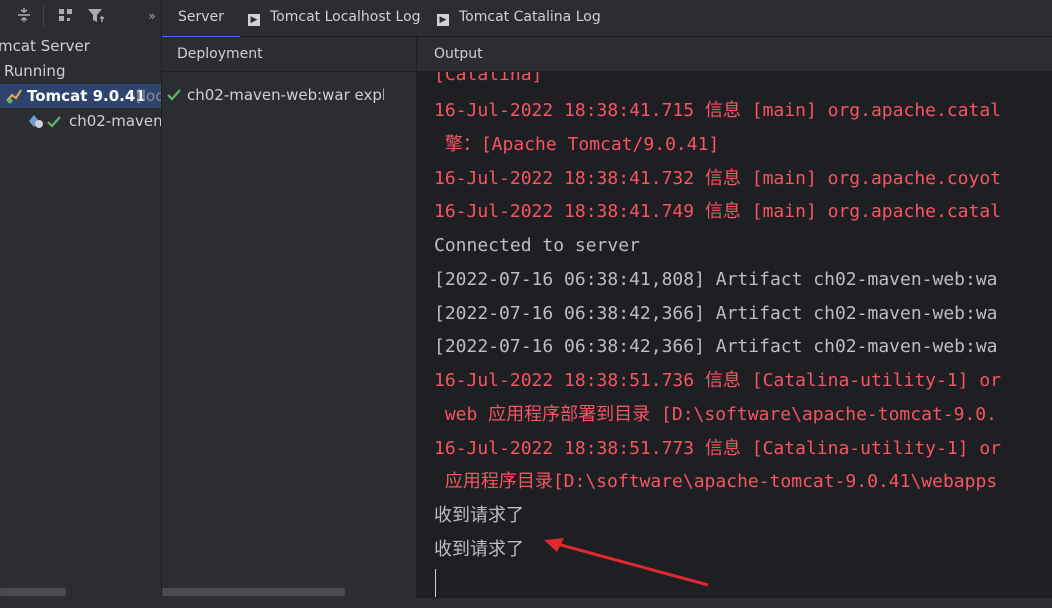  I want to click on tab-label: Tomcat Localhost Log, so click(345, 17).